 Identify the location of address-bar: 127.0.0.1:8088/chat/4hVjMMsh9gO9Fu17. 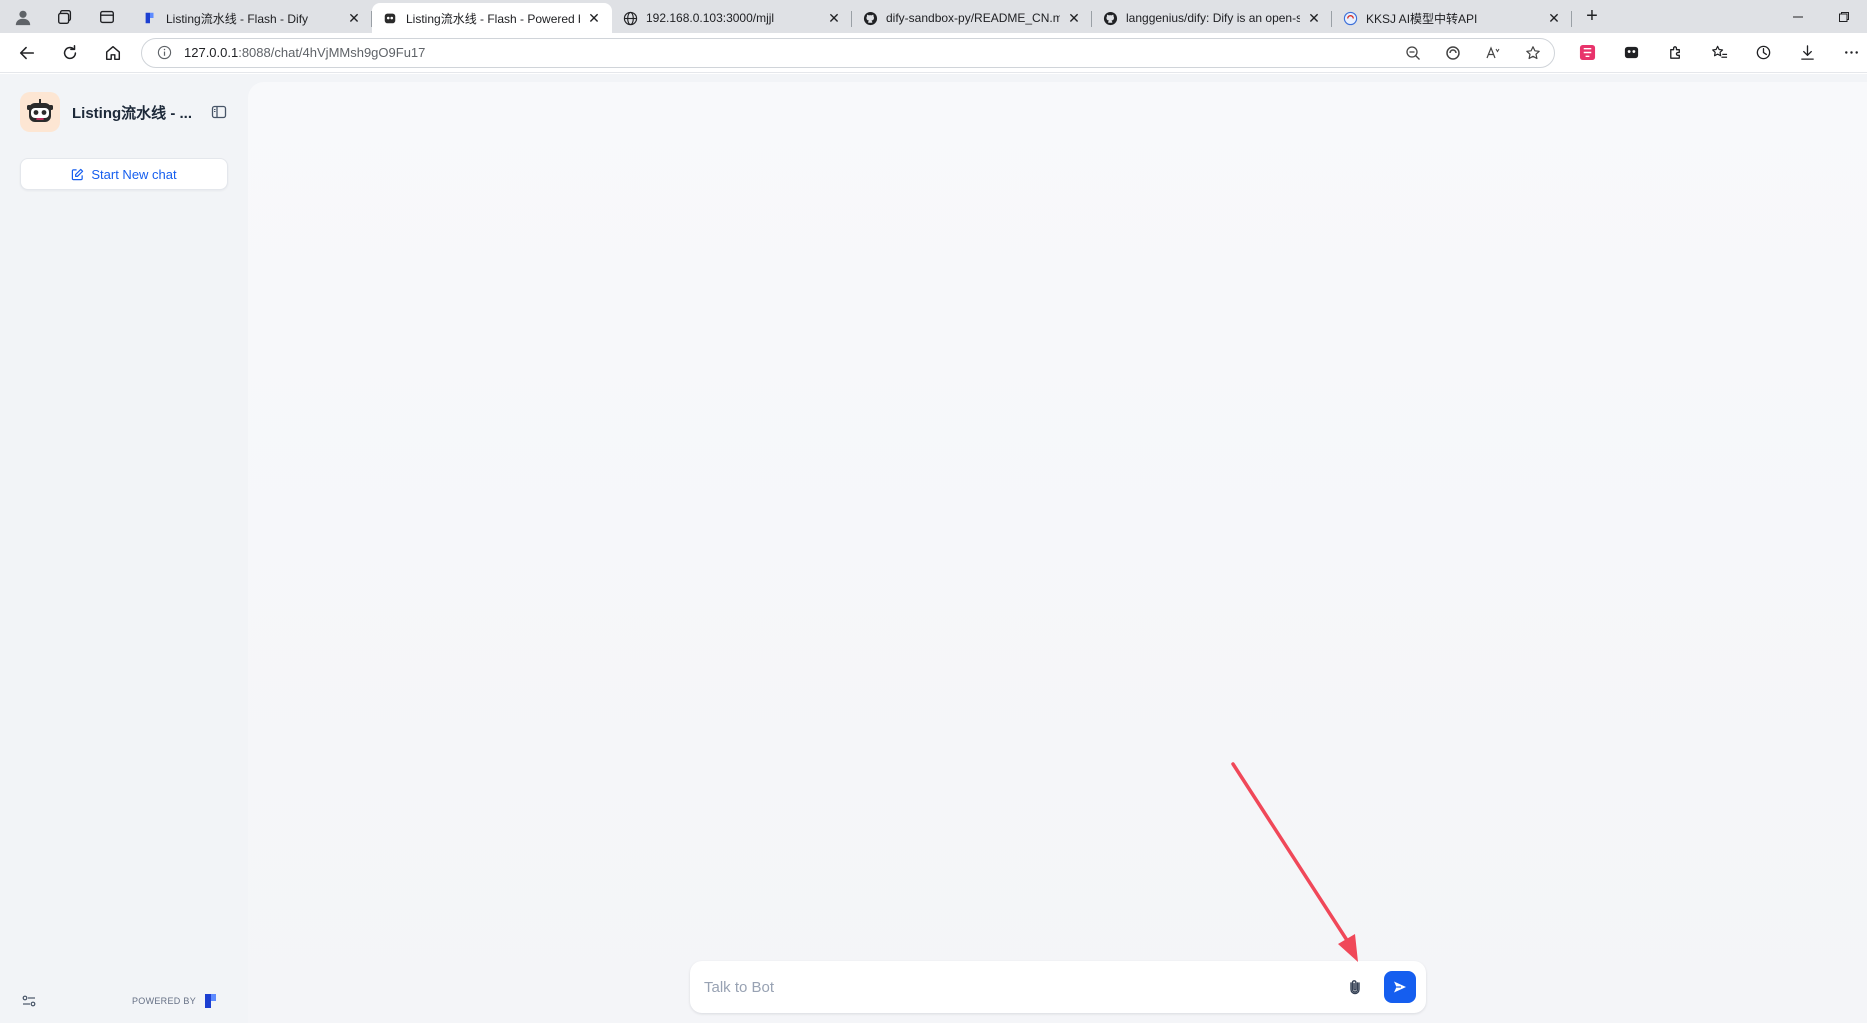
(848, 52).